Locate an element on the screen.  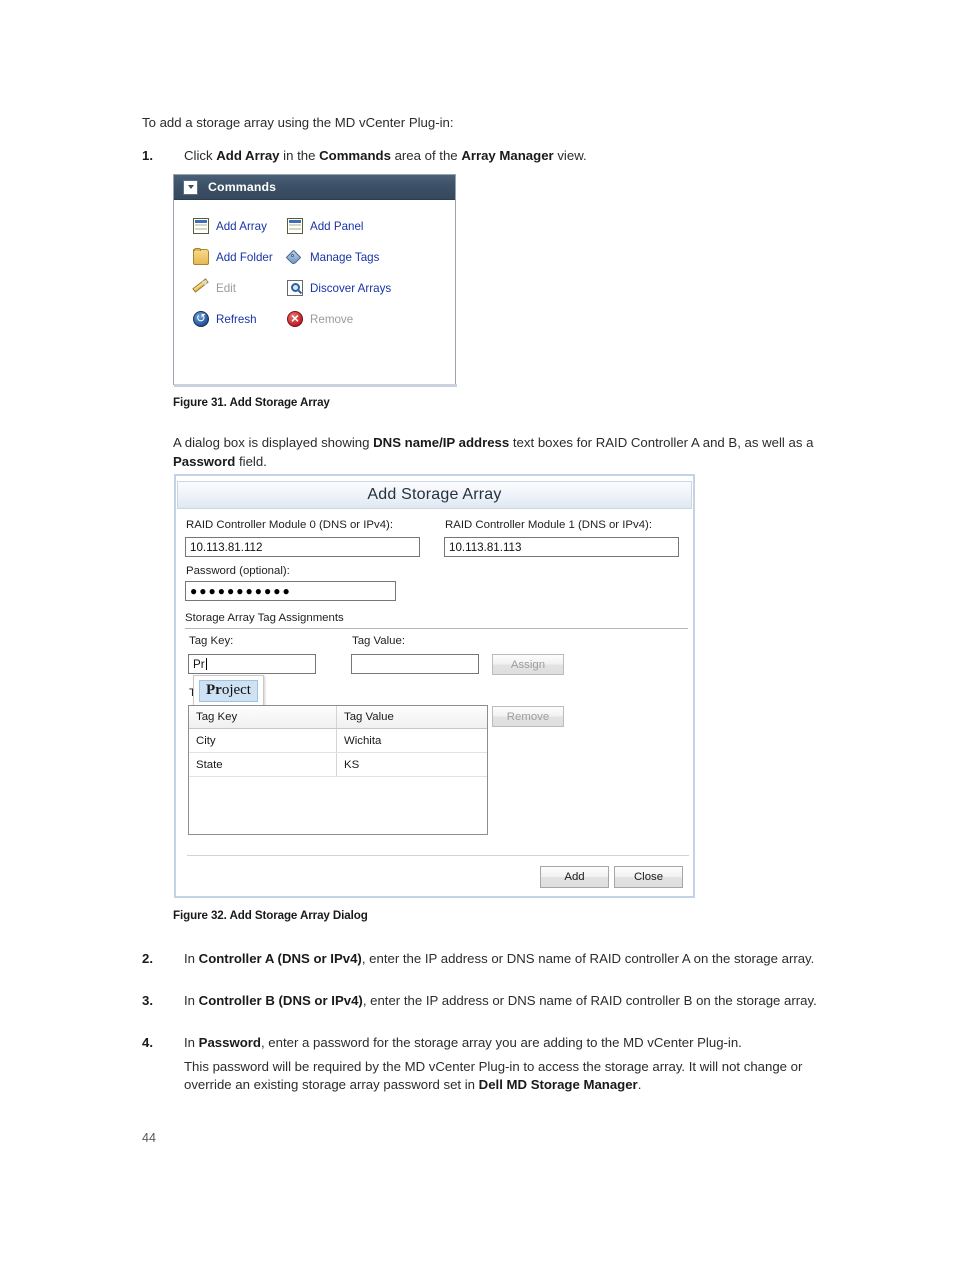
controller0-input: 10.113.81.112 is located at coordinates (302, 547).